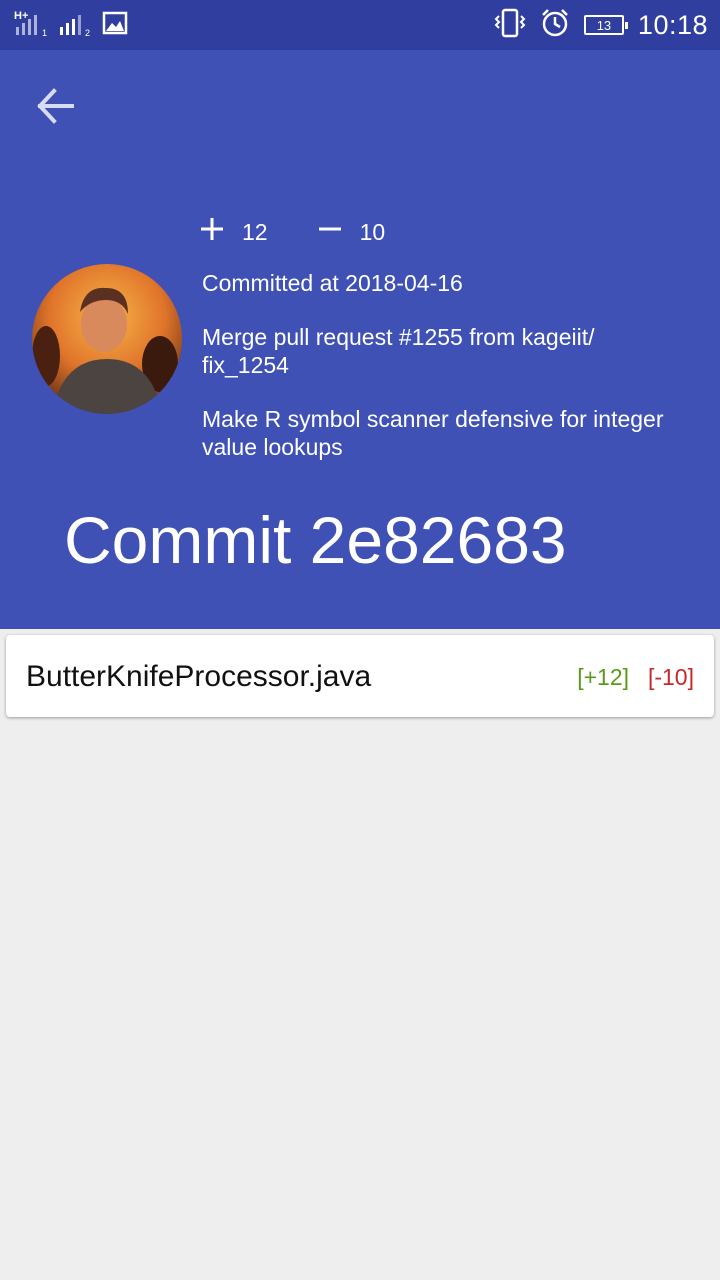 Image resolution: width=720 pixels, height=1280 pixels. Describe the element at coordinates (603, 677) in the screenshot. I see `file-additions: [+12]` at that location.